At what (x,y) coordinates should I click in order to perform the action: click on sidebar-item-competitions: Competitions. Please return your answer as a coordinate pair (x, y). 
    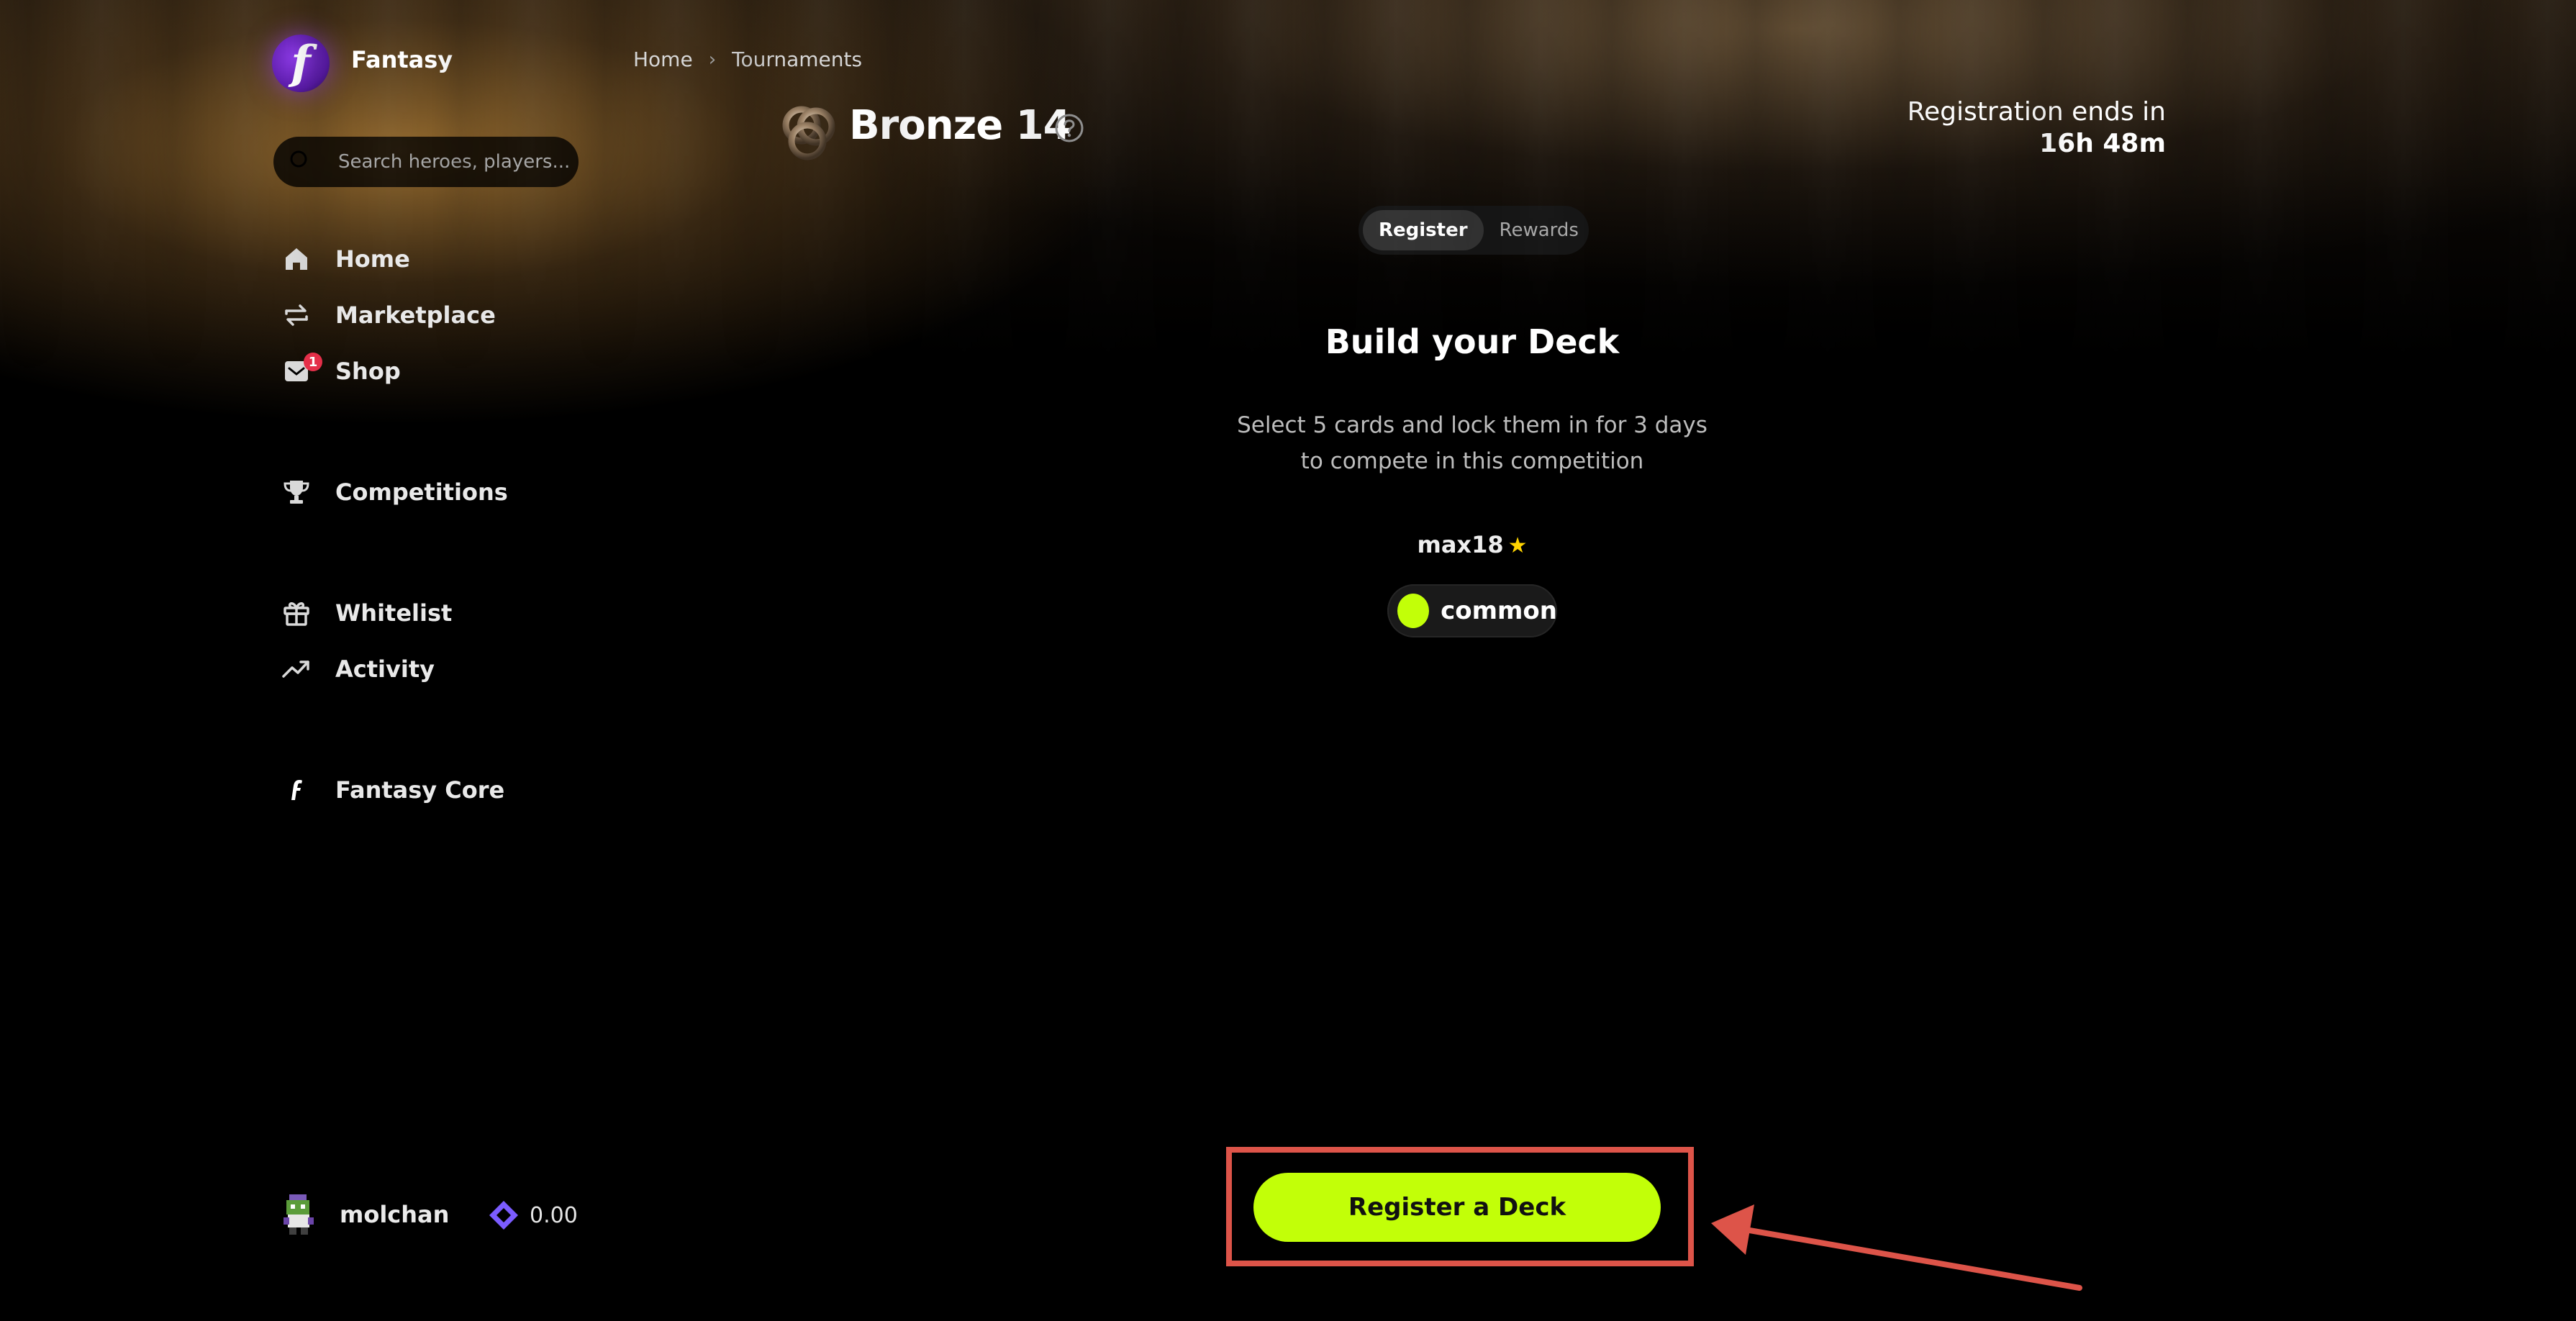
    Looking at the image, I should click on (393, 492).